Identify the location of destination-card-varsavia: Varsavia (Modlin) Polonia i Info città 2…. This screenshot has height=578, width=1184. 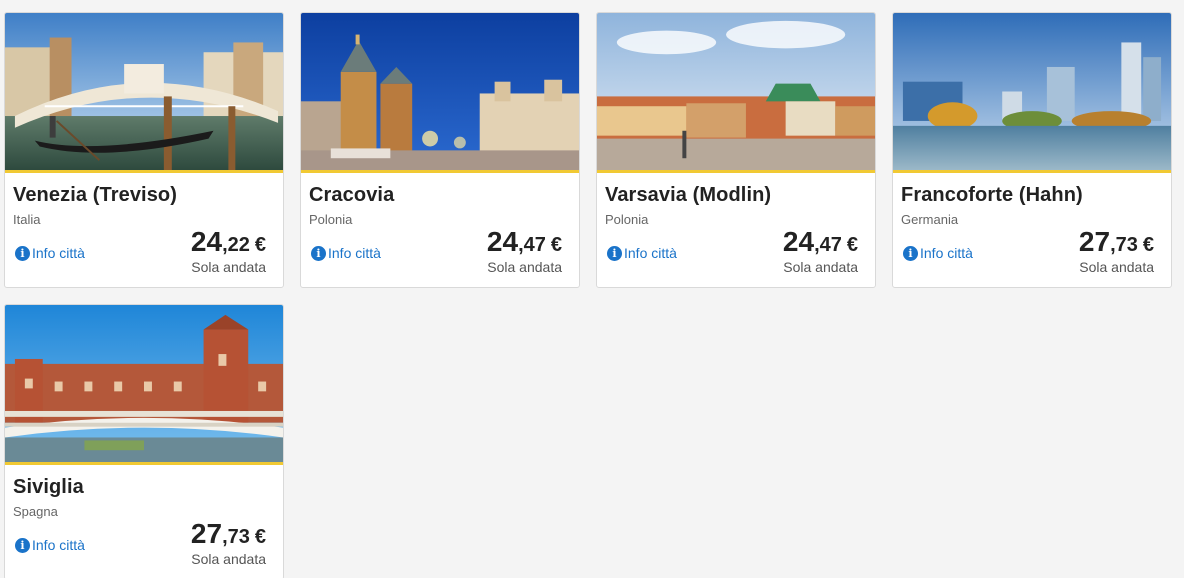
(736, 150).